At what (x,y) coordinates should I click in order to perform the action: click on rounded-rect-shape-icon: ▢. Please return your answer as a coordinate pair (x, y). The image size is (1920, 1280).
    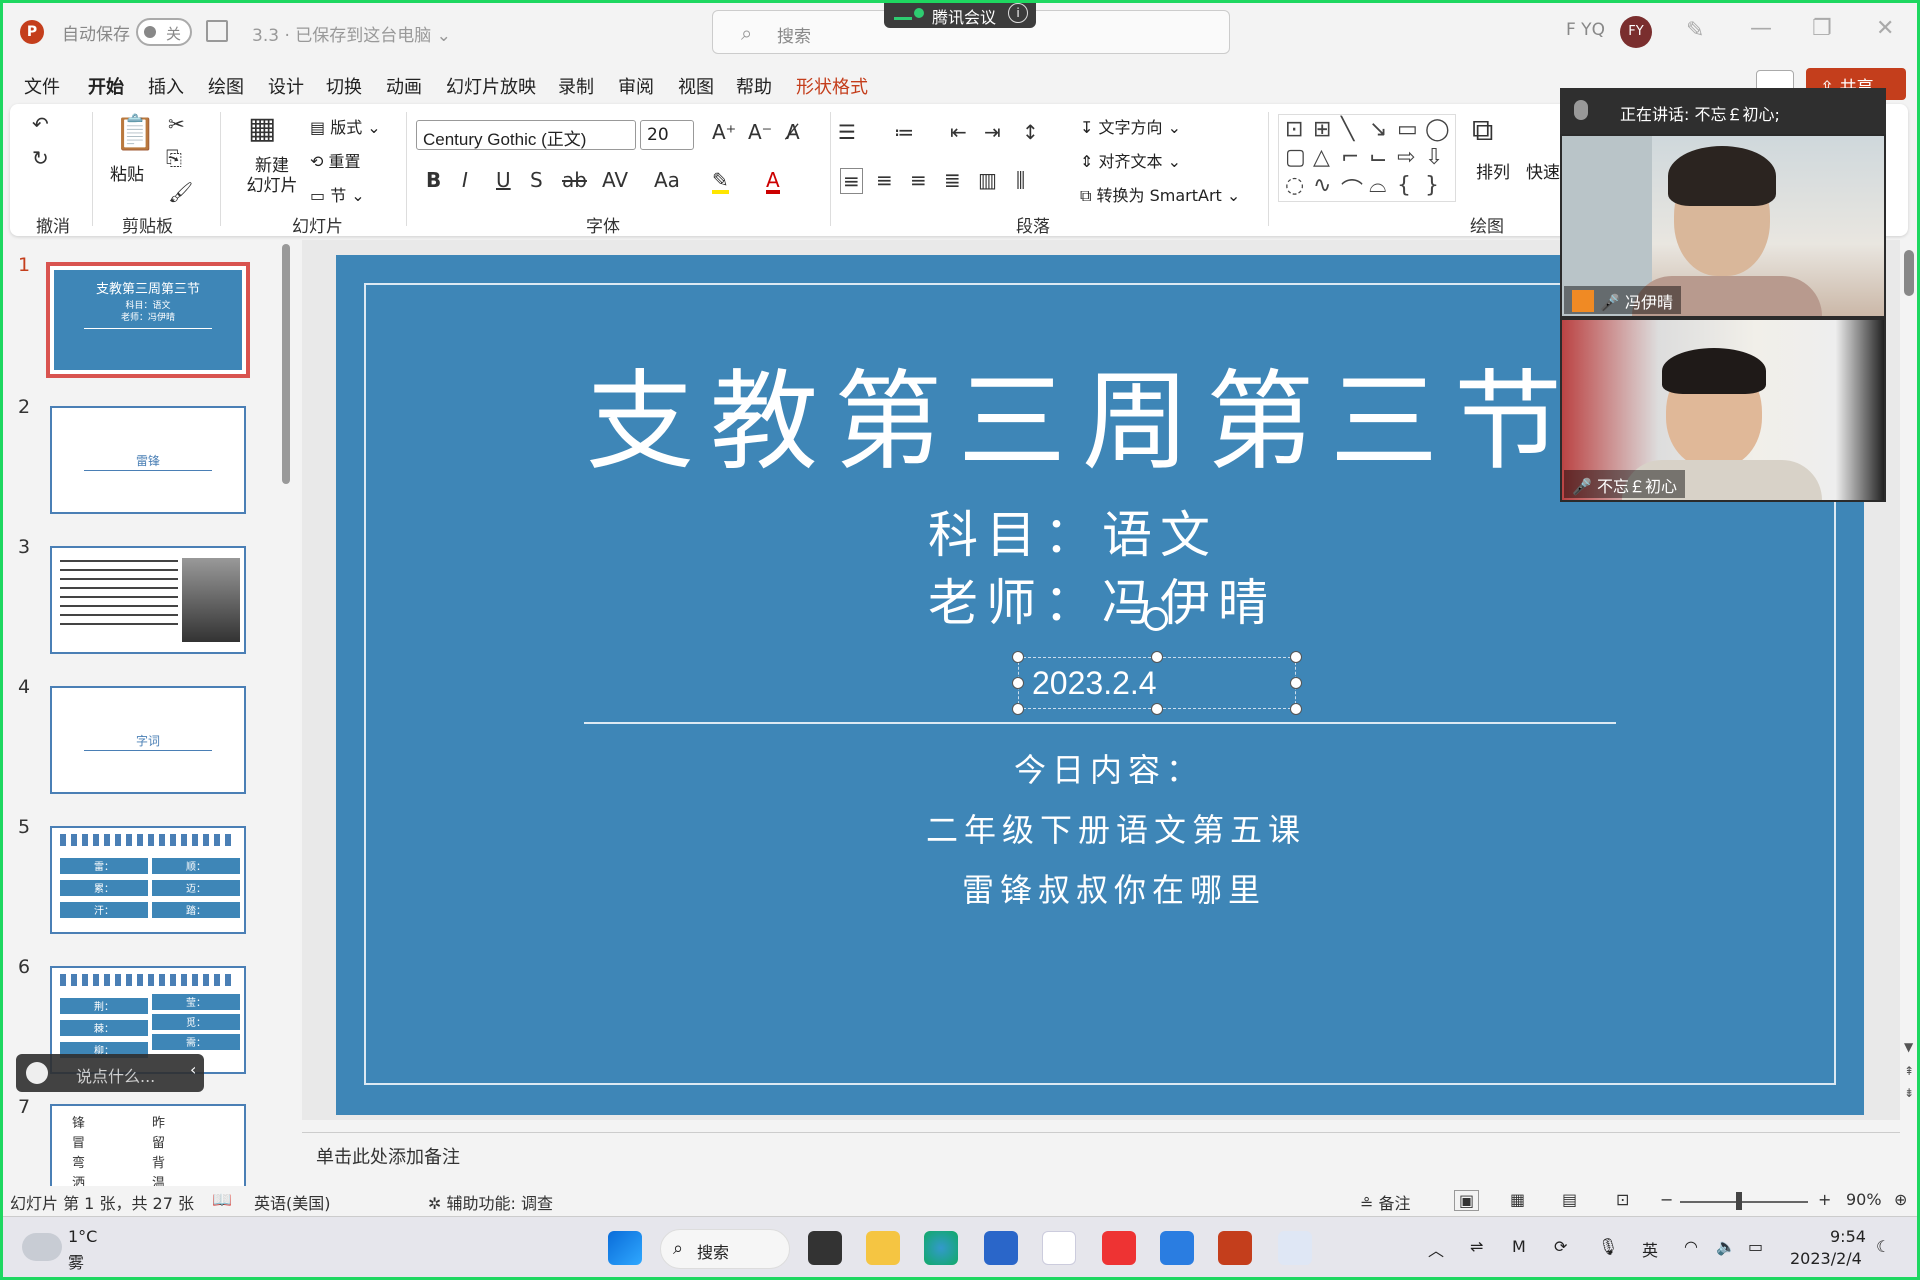
    Looking at the image, I should click on (1295, 157).